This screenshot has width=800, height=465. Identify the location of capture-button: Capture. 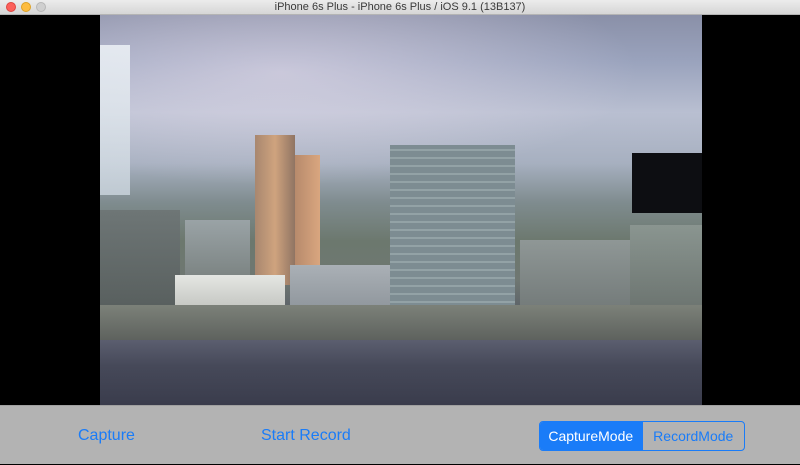
(106, 435).